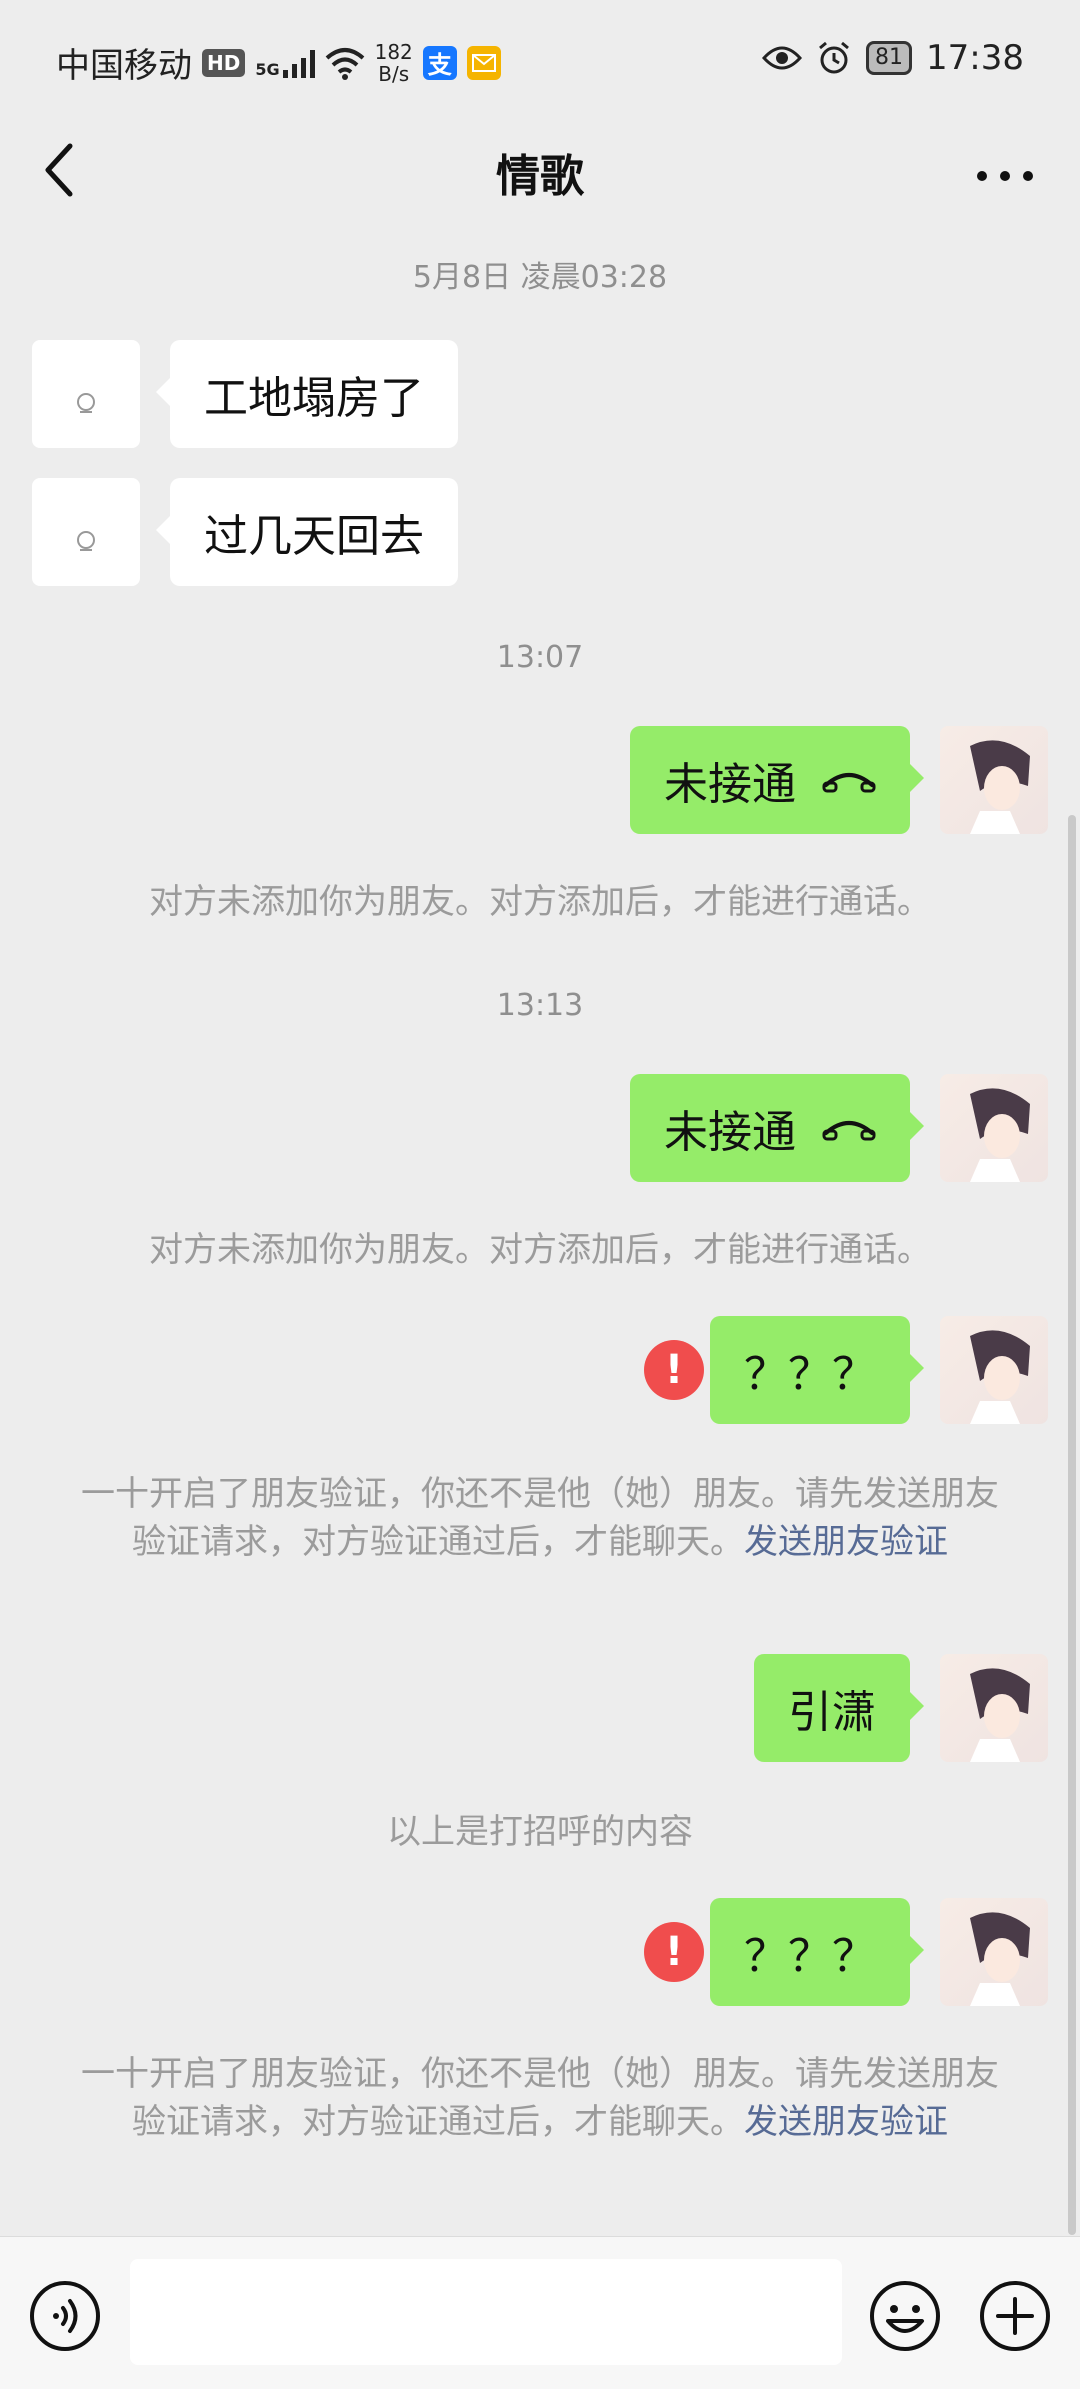 This screenshot has height=2389, width=1080. Describe the element at coordinates (307, 532) in the screenshot. I see `incoming-message: 过几天回去` at that location.